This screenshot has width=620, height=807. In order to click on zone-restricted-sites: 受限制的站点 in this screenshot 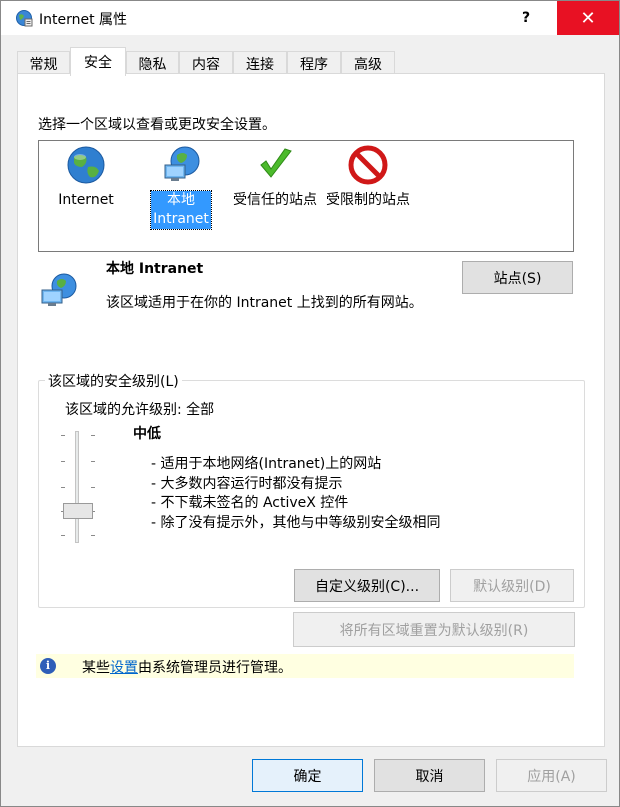, I will do `click(368, 177)`.